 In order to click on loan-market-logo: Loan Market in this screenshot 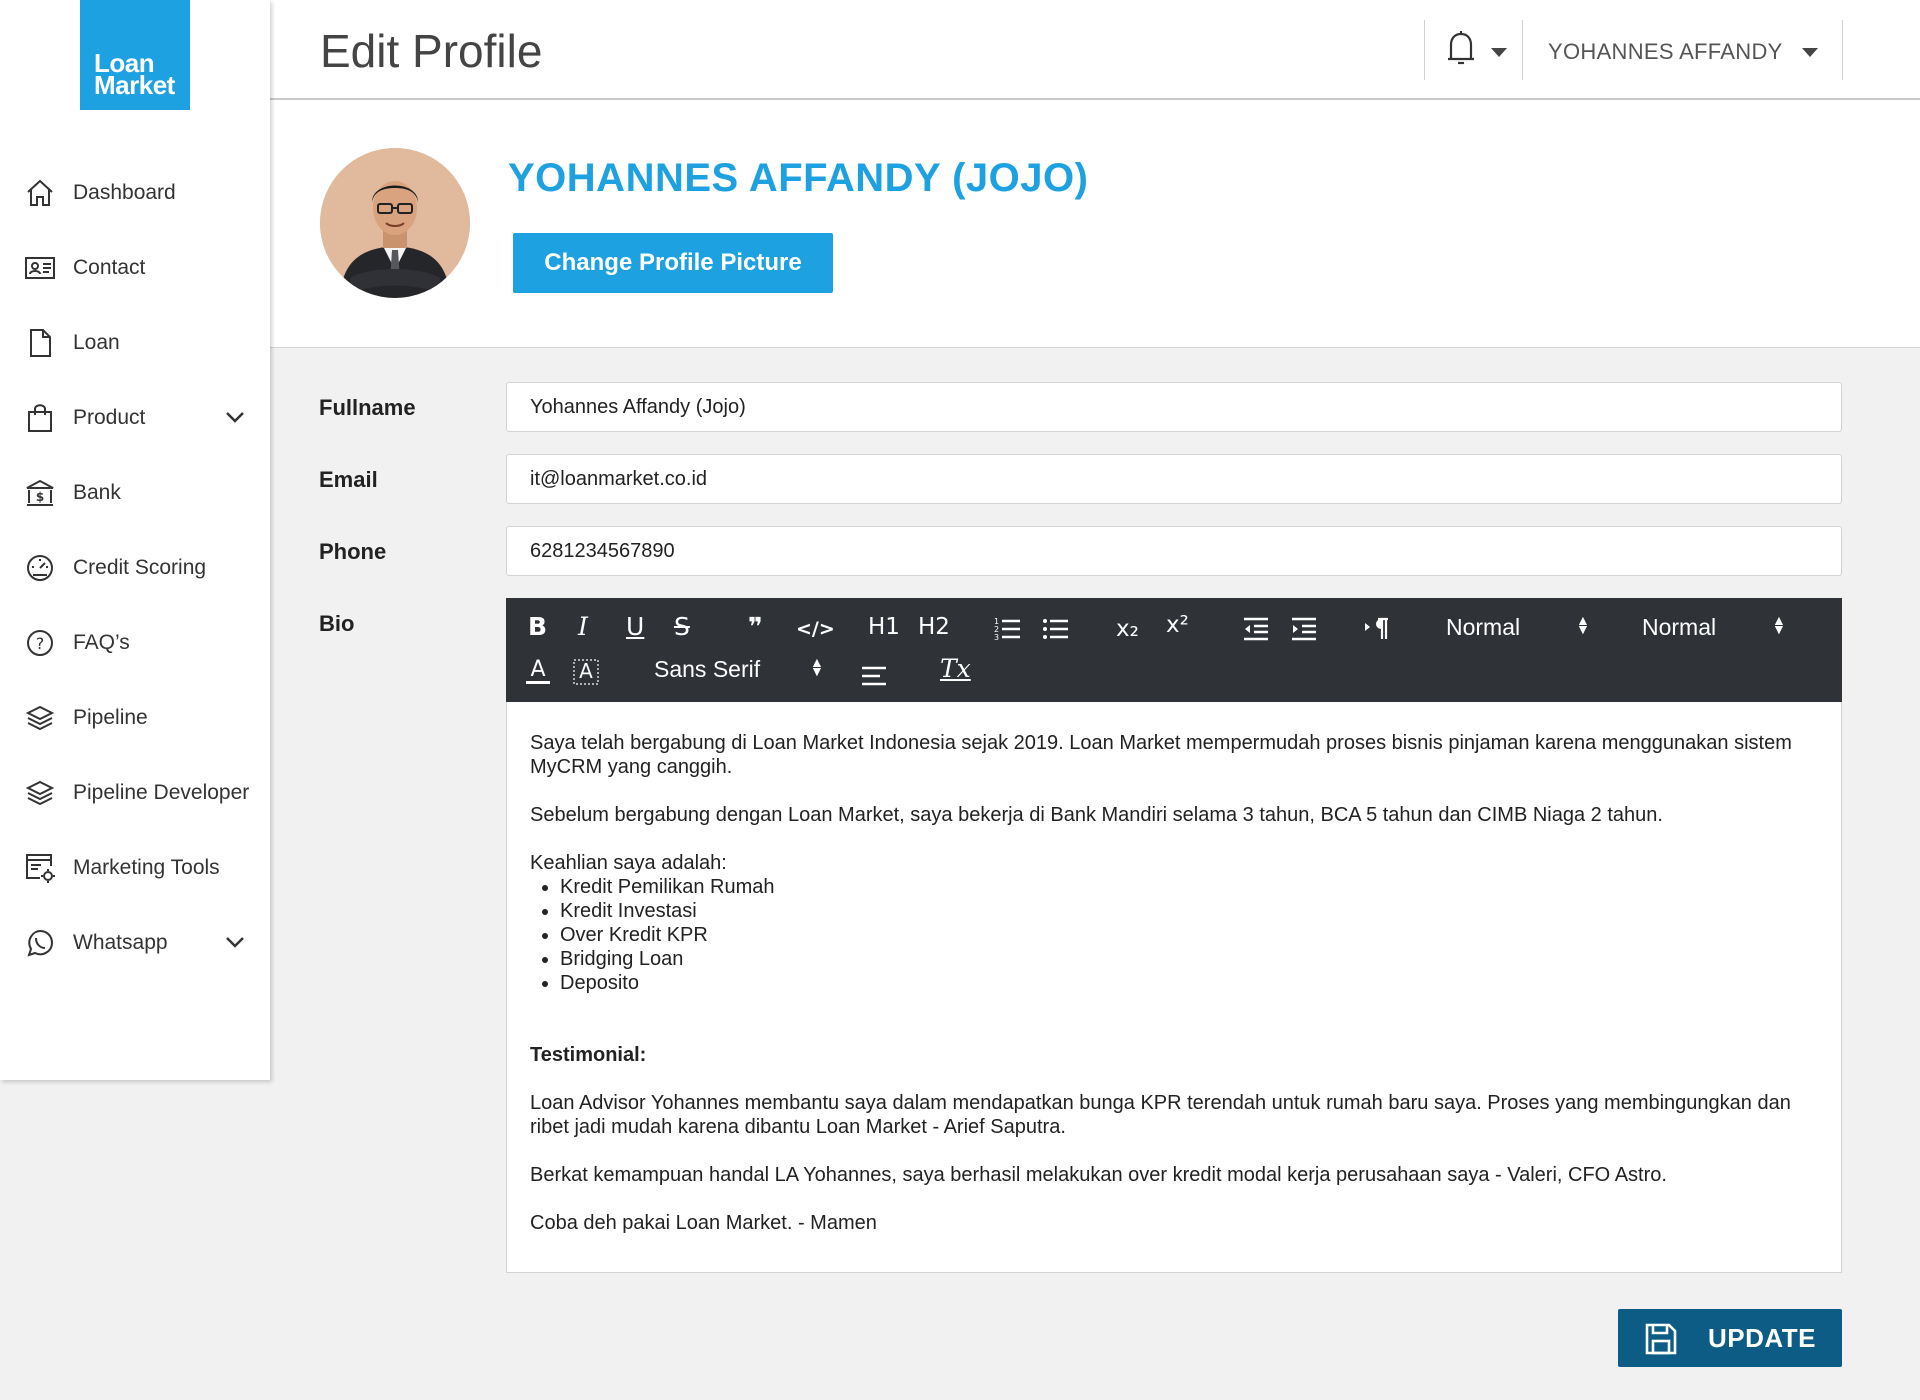, I will do `click(135, 55)`.